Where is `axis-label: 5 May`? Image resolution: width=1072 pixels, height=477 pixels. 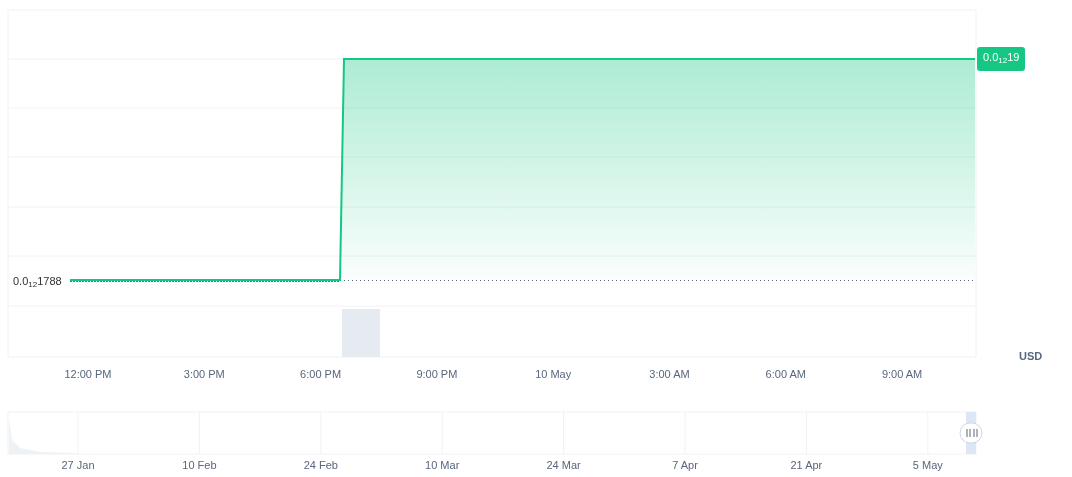 axis-label: 5 May is located at coordinates (927, 465).